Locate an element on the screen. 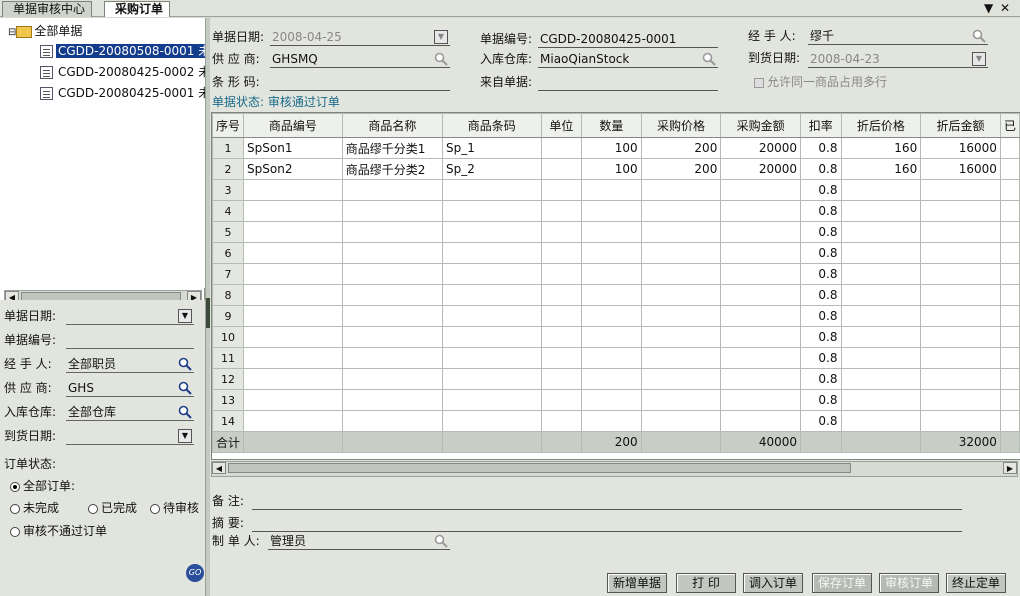 The image size is (1020, 596). terminate-order-button: 终止定单 is located at coordinates (976, 583).